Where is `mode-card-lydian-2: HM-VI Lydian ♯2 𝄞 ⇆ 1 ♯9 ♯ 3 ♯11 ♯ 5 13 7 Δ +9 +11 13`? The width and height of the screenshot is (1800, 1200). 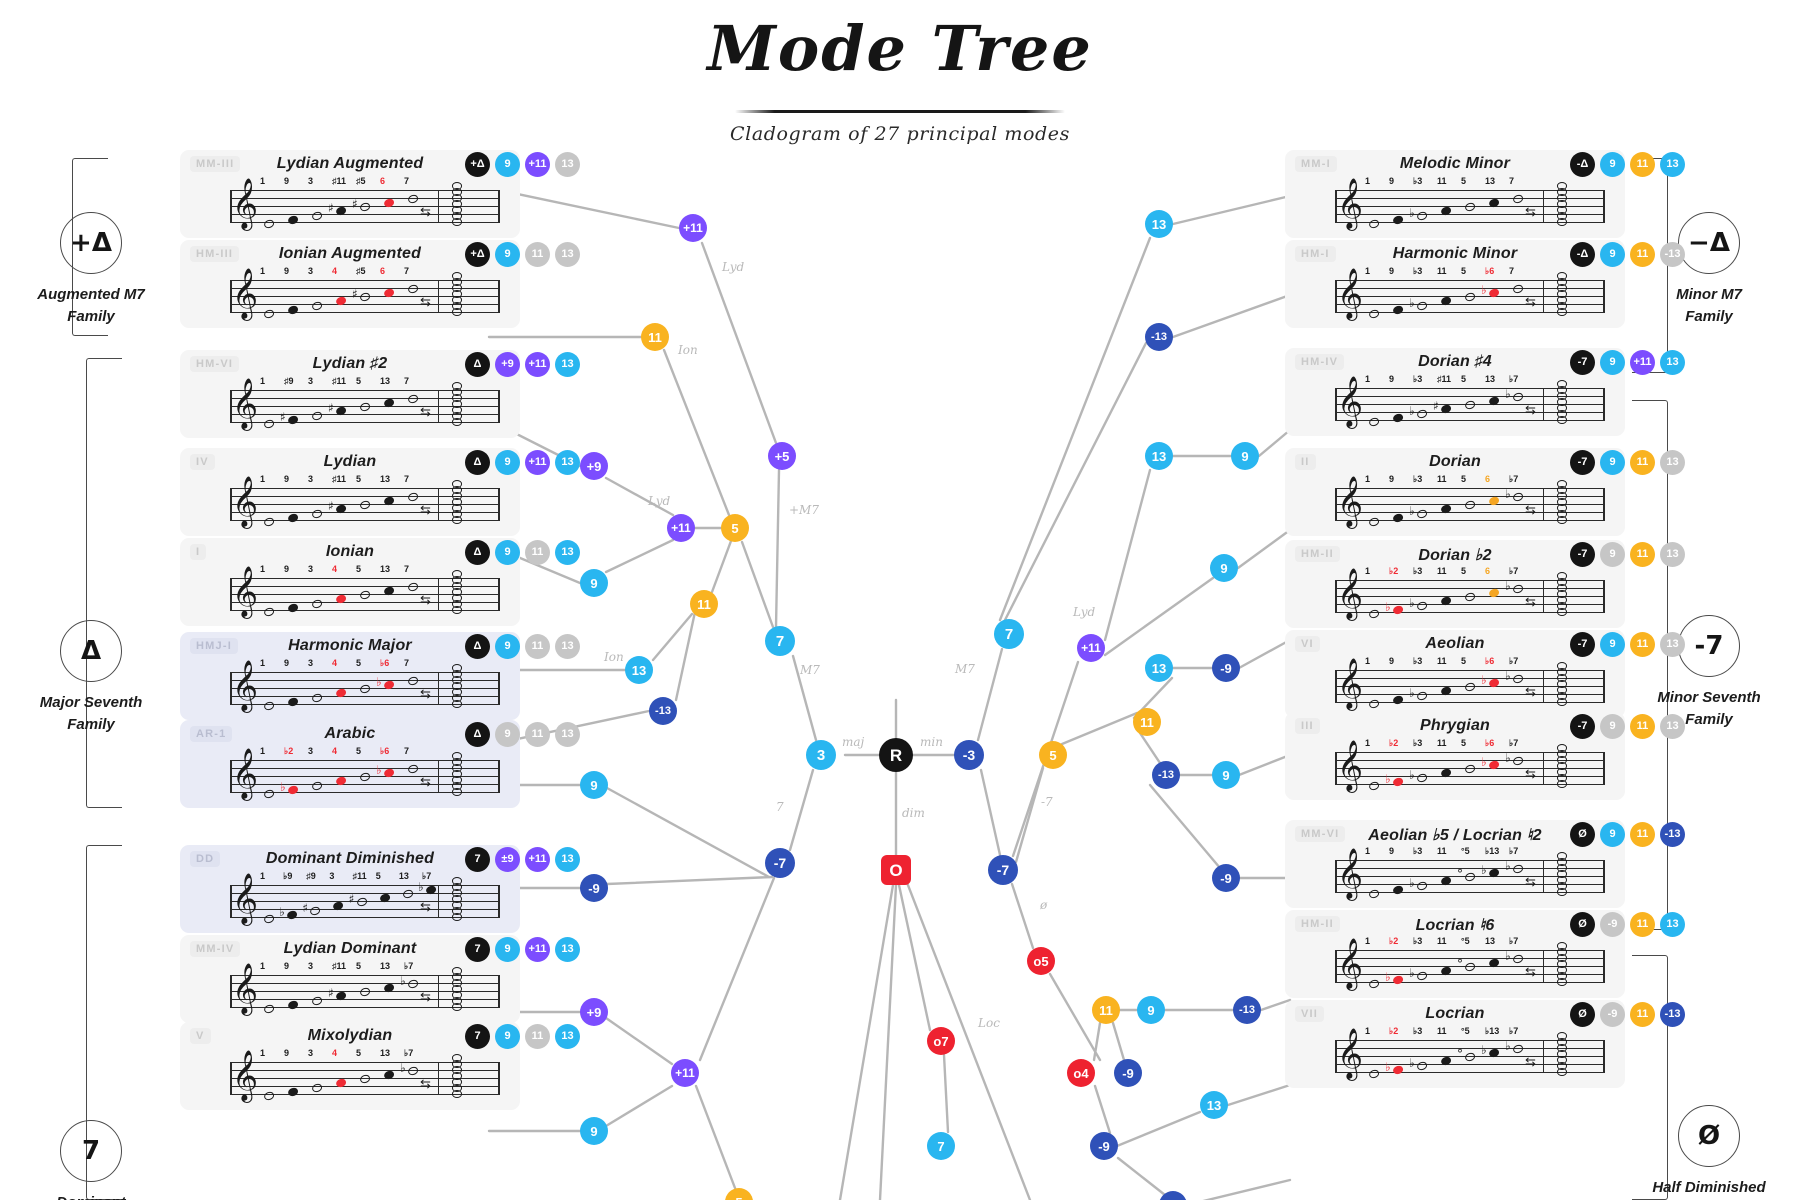 mode-card-lydian-2: HM-VI Lydian ♯2 𝄞 ⇆ 1 ♯9 ♯ 3 ♯11 ♯ 5 13 7 Δ +9 +11 13 is located at coordinates (380, 394).